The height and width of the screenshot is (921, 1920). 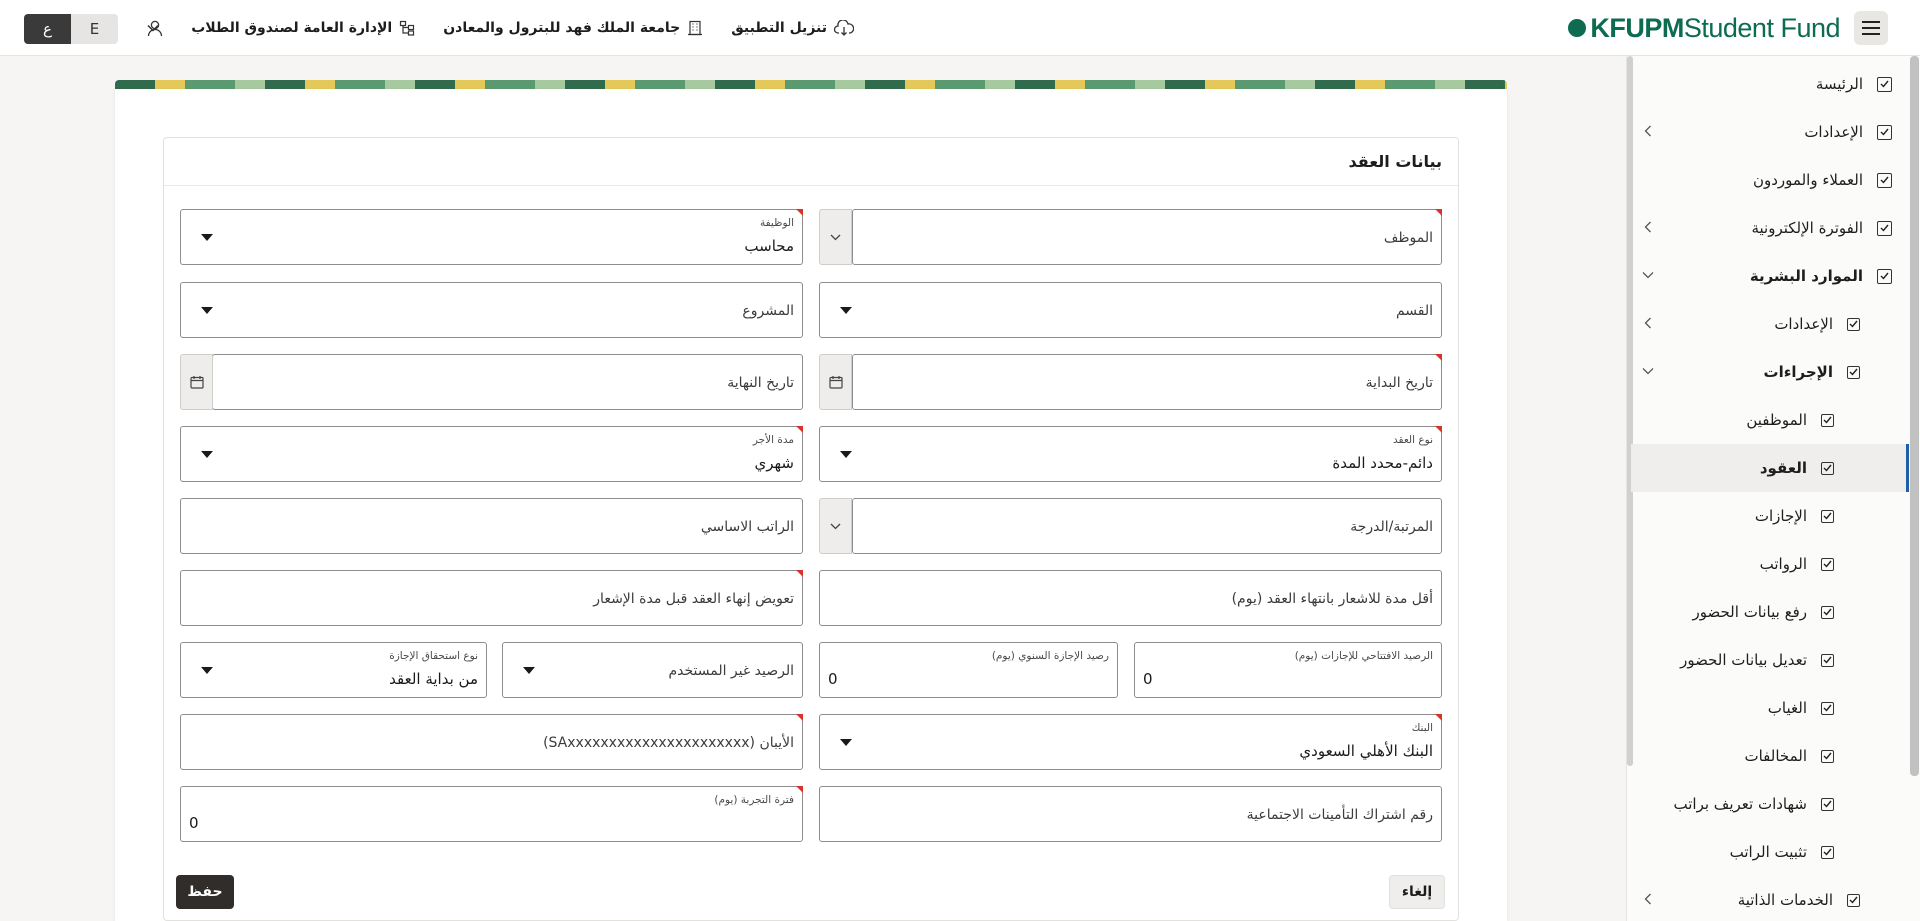 I want to click on sidebar-item-label: الغياب, so click(x=1787, y=708).